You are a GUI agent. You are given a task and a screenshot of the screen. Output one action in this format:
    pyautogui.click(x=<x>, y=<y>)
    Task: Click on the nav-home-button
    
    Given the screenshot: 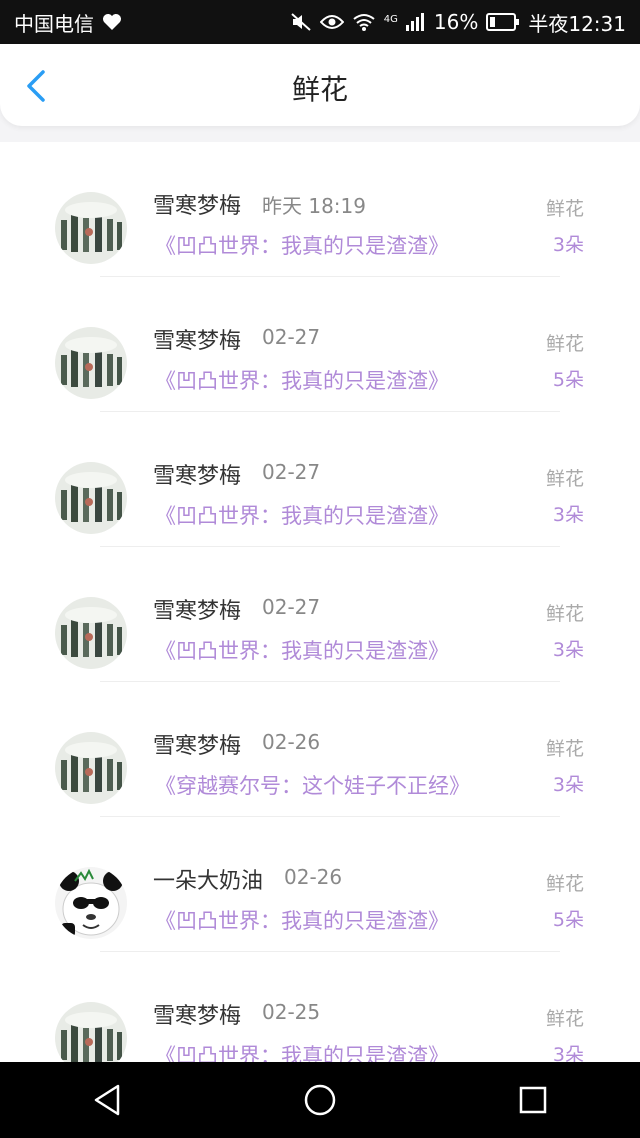 What is the action you would take?
    pyautogui.click(x=320, y=1100)
    